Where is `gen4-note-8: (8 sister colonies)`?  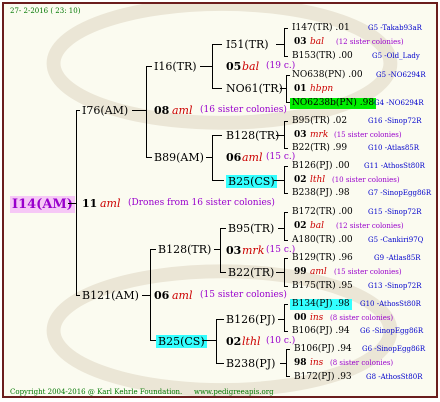 gen4-note-8: (8 sister colonies) is located at coordinates (362, 363).